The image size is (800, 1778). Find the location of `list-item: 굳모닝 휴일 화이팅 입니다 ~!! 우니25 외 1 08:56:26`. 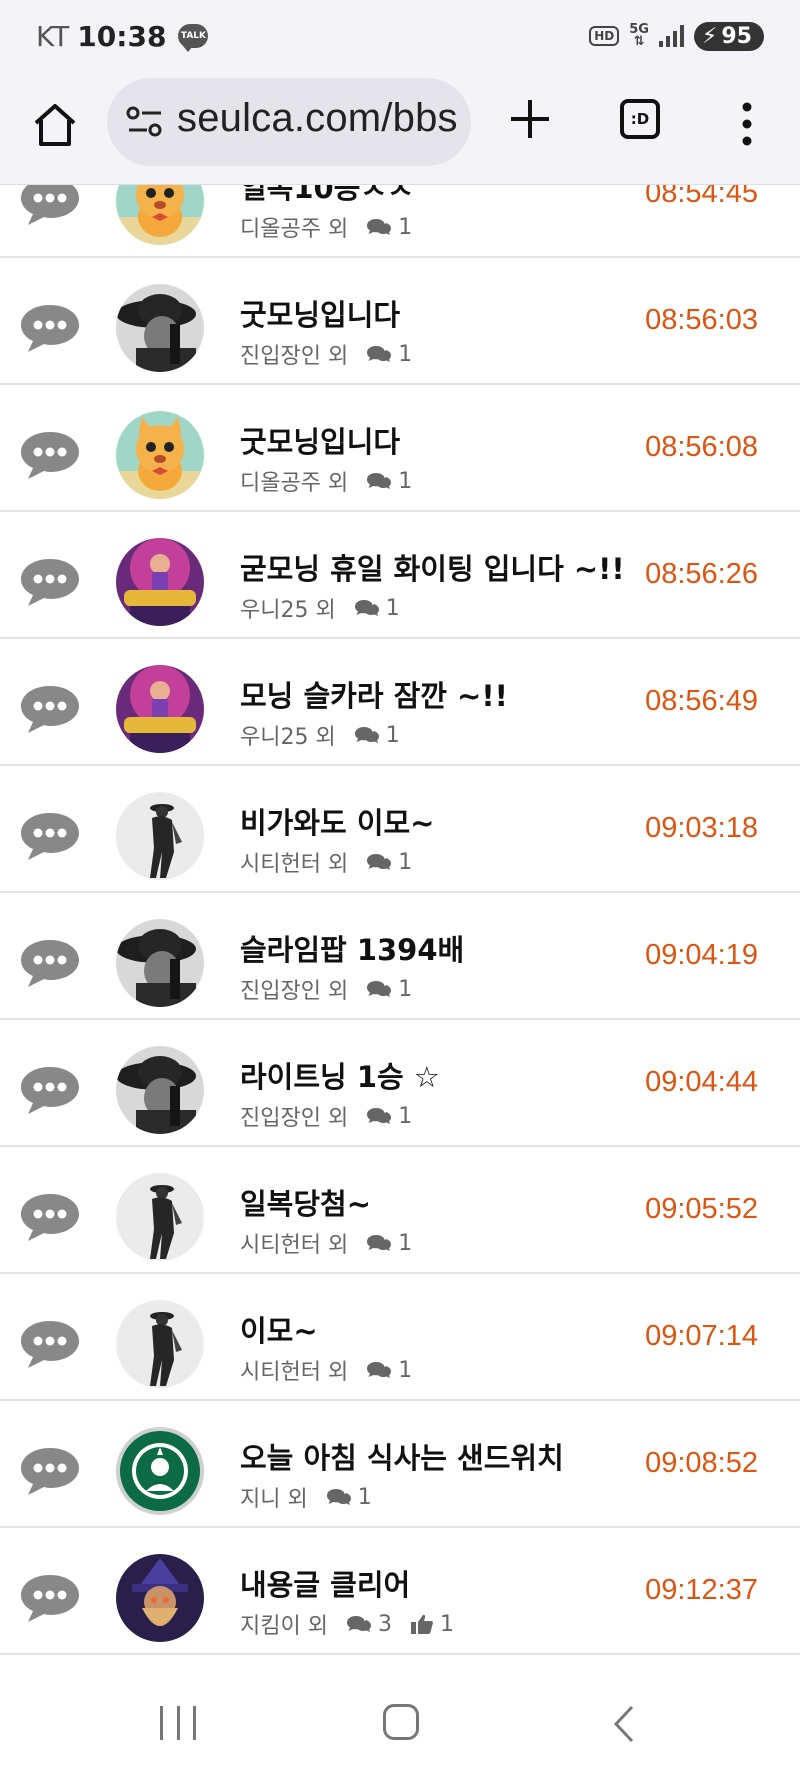

list-item: 굳모닝 휴일 화이팅 입니다 ~!! 우니25 외 1 08:56:26 is located at coordinates (400, 575).